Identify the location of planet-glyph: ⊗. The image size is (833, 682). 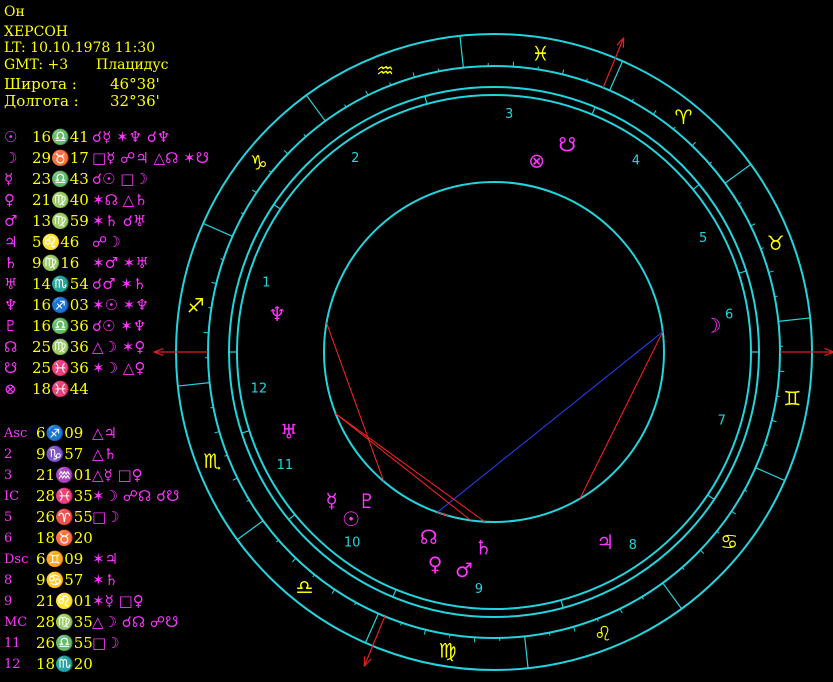
(536, 161).